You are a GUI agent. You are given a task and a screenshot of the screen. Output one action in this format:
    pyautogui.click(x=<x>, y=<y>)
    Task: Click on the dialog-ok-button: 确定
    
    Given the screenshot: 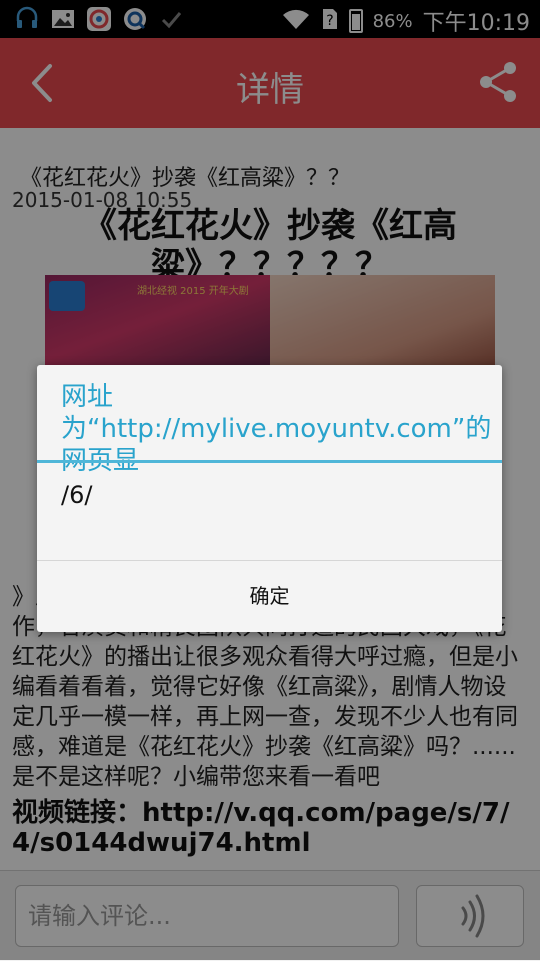 What is the action you would take?
    pyautogui.click(x=269, y=596)
    